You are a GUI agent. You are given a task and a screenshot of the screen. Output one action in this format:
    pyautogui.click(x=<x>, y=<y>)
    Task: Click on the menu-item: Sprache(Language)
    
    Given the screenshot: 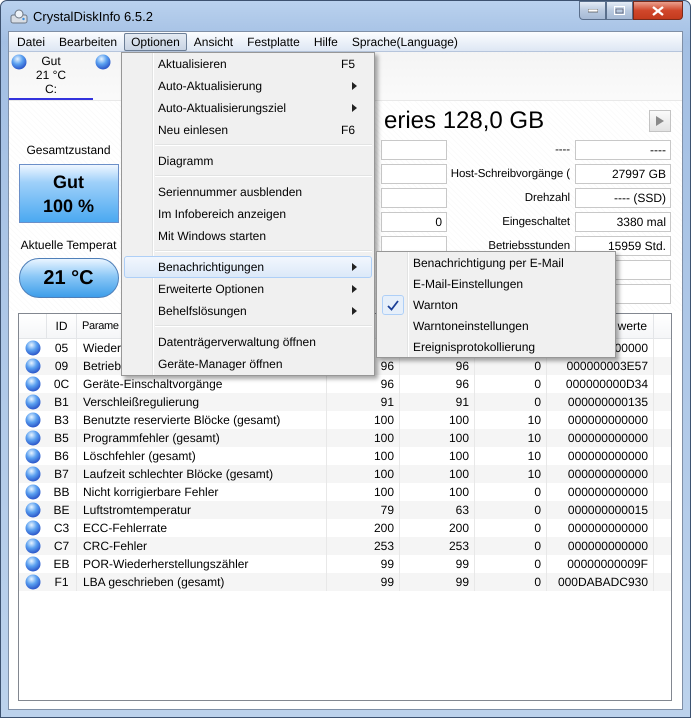 What is the action you would take?
    pyautogui.click(x=404, y=41)
    